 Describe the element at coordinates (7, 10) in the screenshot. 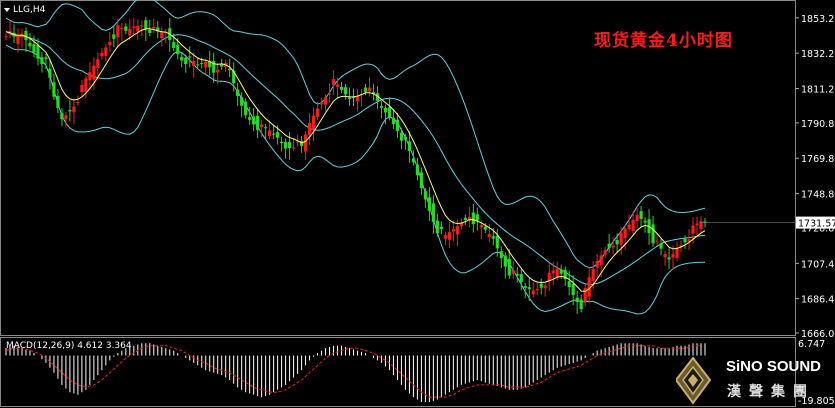

I see `symbol-dropdown-icon` at that location.